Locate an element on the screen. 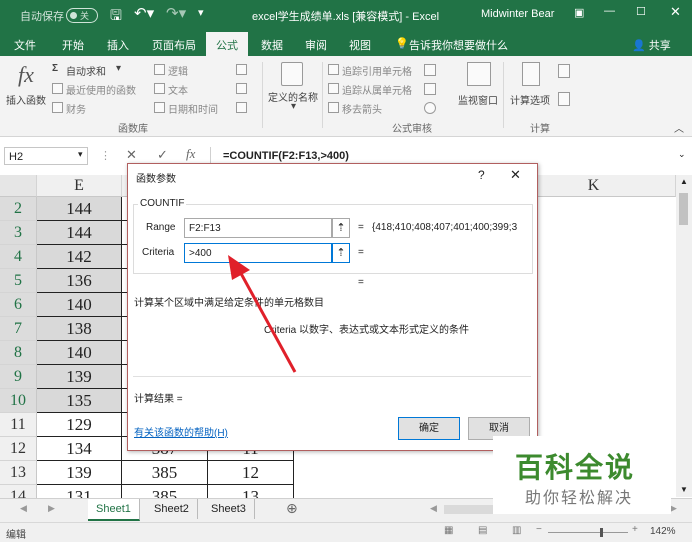 The image size is (692, 542). watermark-title: 百科全说 is located at coordinates (575, 467).